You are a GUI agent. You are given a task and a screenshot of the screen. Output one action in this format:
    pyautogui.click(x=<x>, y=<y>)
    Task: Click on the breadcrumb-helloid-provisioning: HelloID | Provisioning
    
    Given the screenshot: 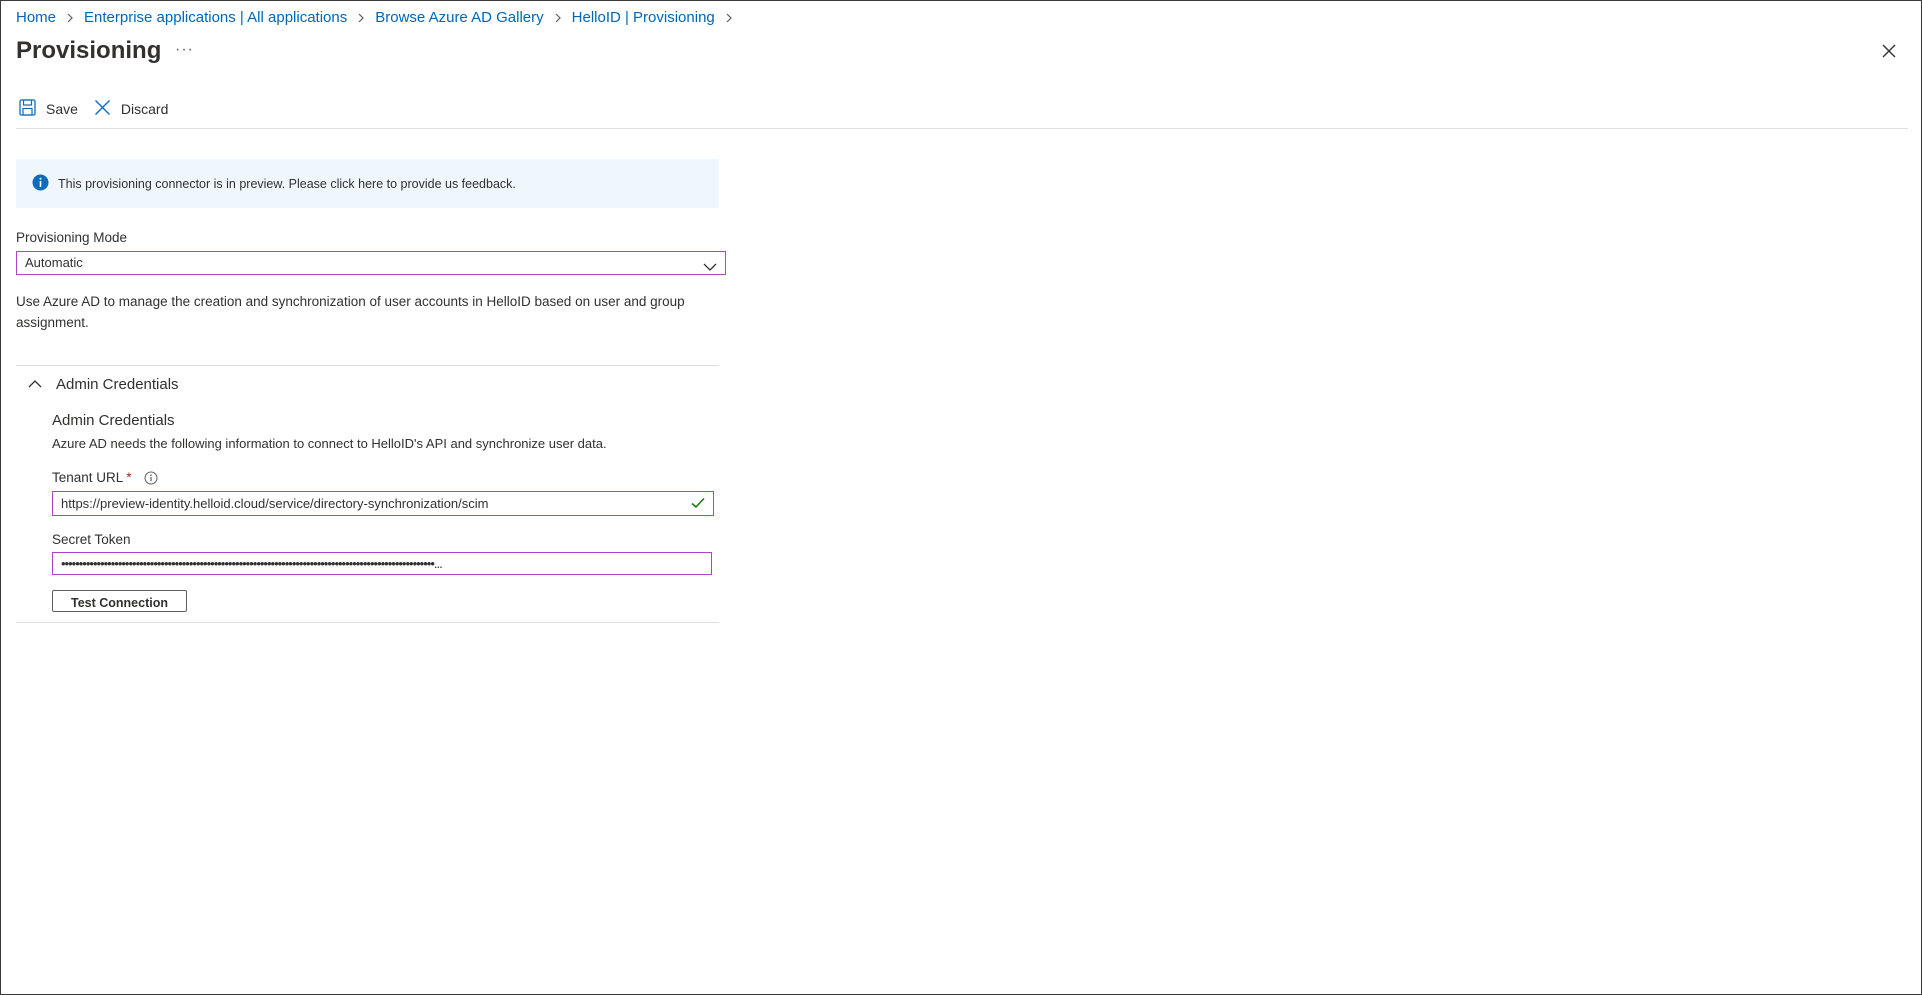 What is the action you would take?
    pyautogui.click(x=643, y=18)
    